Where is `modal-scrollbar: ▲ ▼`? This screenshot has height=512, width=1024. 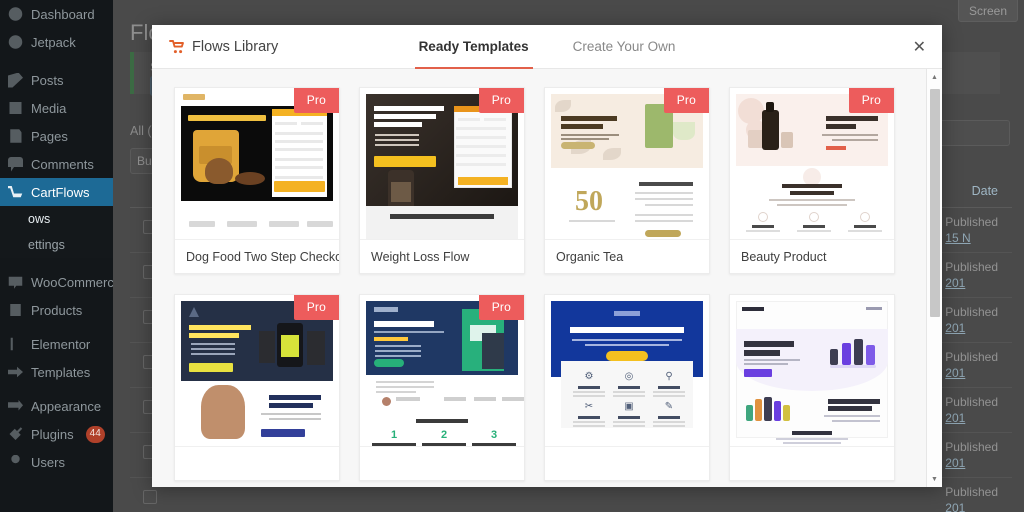
modal-scrollbar: ▲ ▼ is located at coordinates (934, 278).